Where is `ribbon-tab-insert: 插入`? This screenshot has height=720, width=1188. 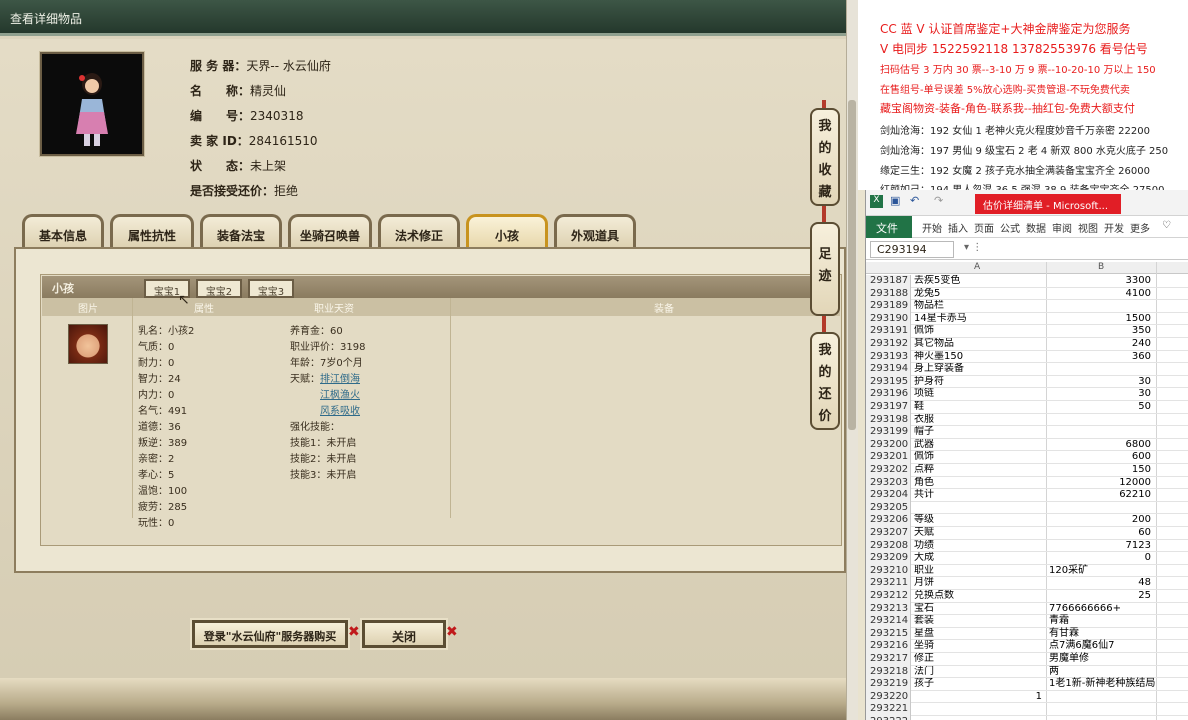 ribbon-tab-insert: 插入 is located at coordinates (958, 227).